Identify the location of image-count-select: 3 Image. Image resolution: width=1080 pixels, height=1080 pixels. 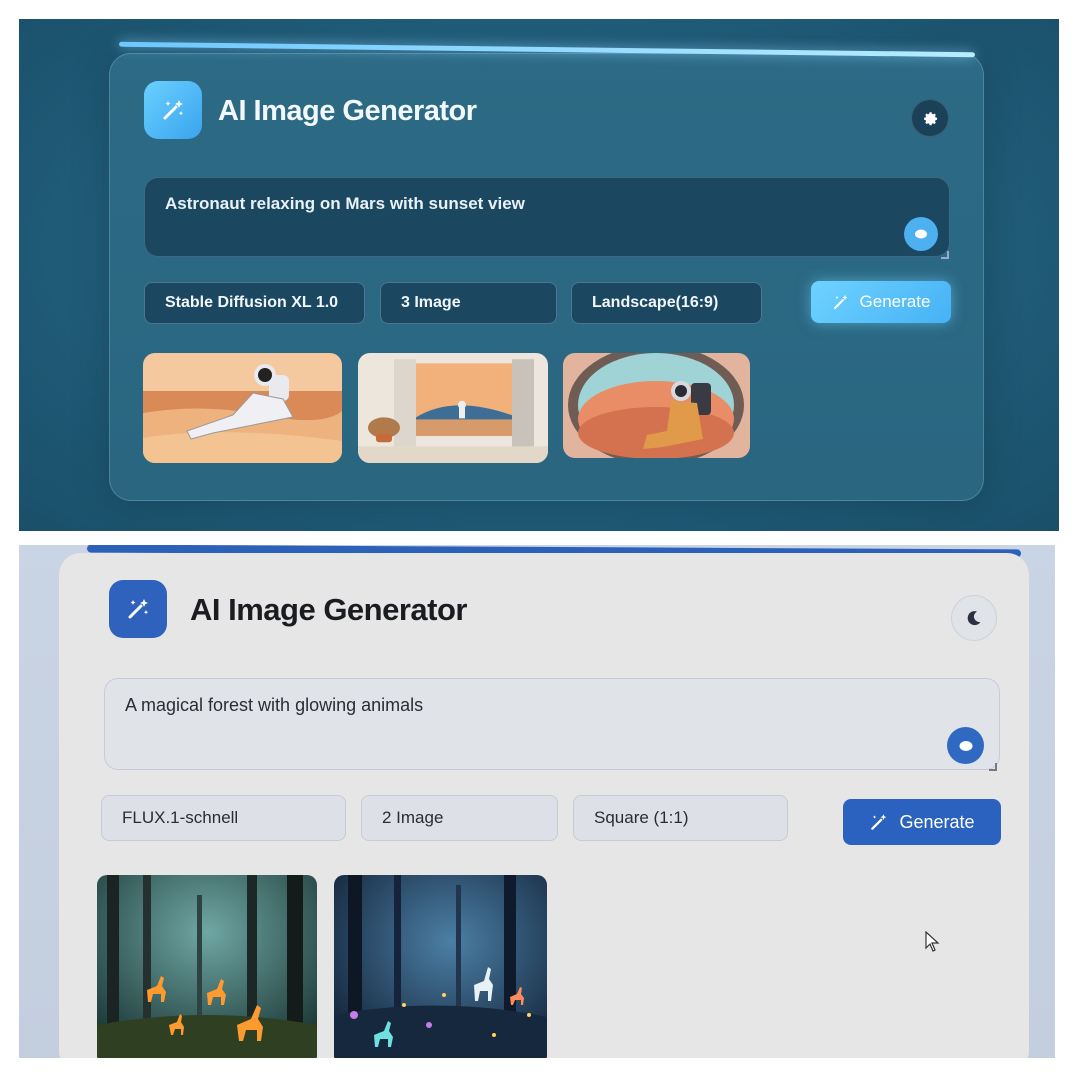
(468, 303).